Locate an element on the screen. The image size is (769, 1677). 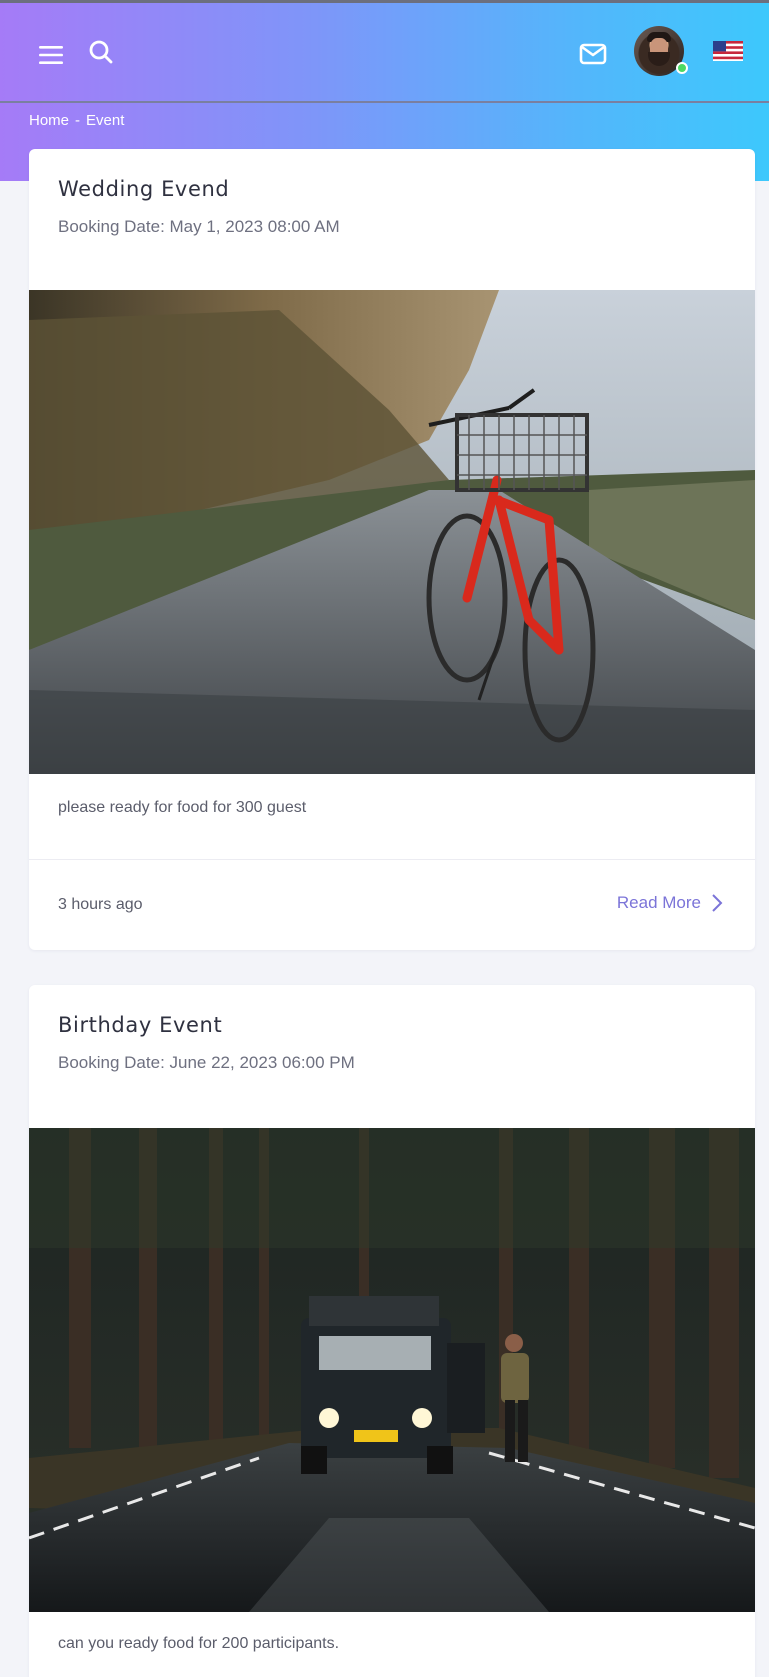
menu-icon is located at coordinates (51, 55).